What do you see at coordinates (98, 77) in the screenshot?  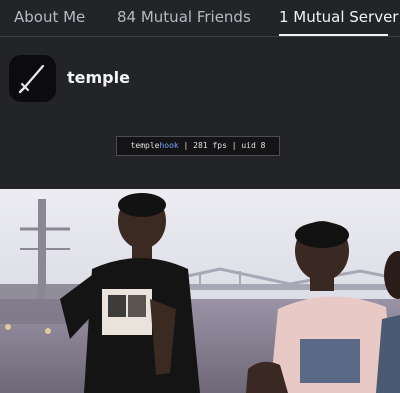 I see `server-name: temple` at bounding box center [98, 77].